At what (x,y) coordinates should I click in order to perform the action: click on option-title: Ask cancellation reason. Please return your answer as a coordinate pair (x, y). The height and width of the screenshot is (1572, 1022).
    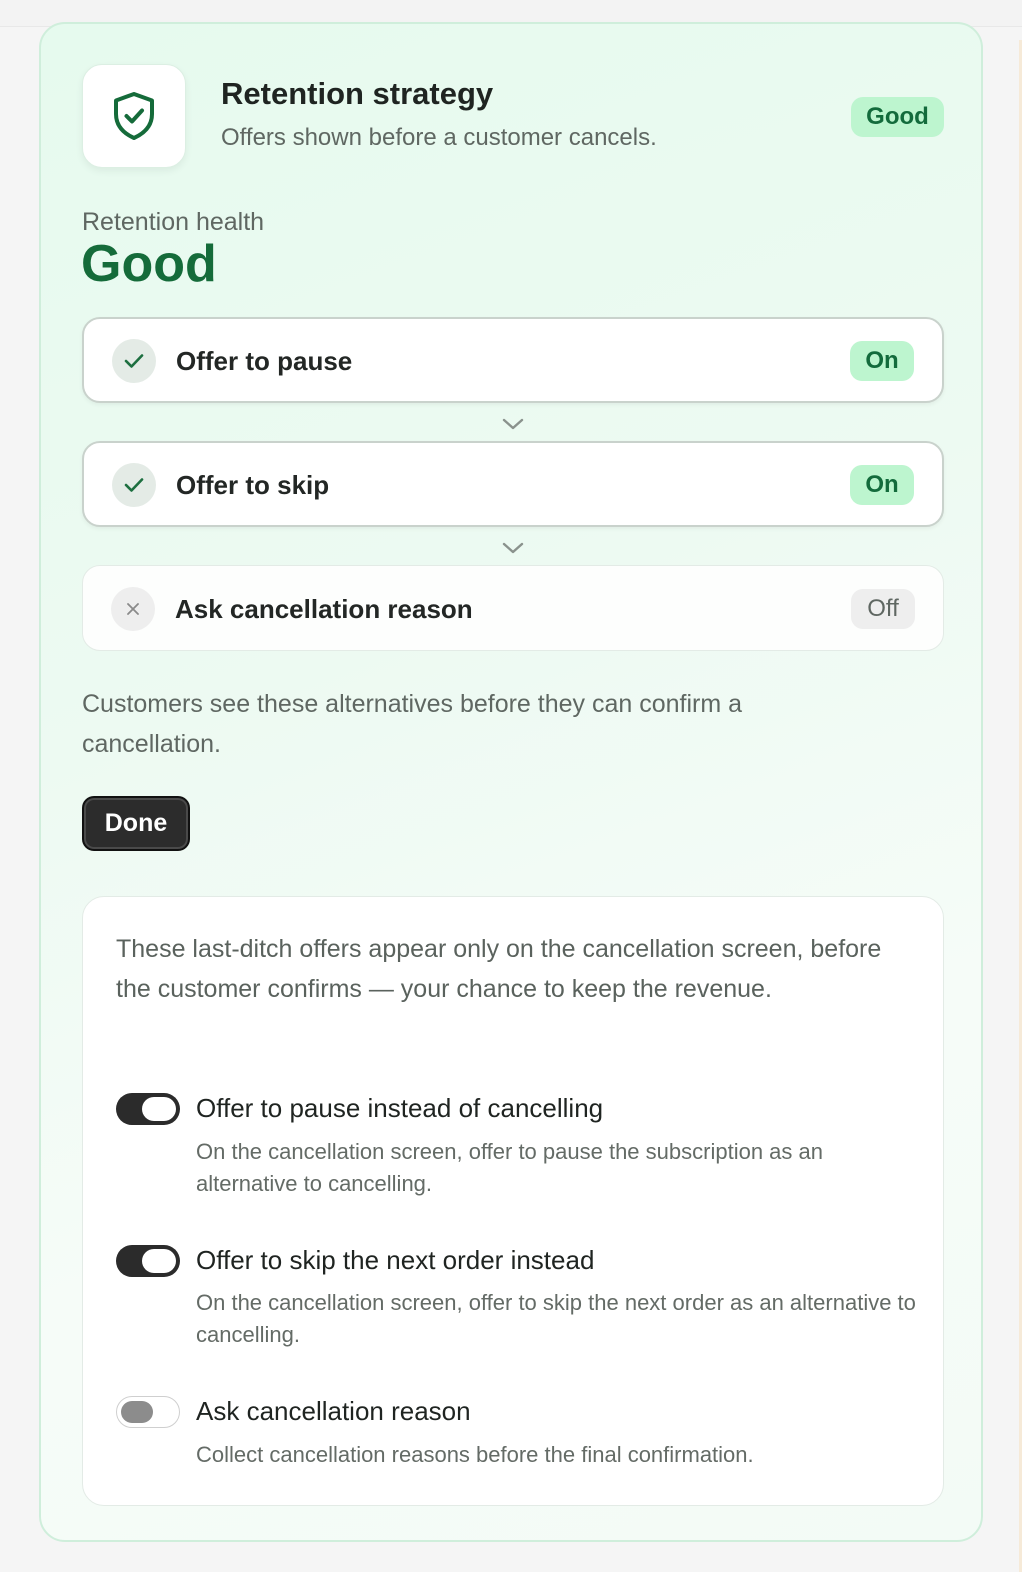
    Looking at the image, I should click on (333, 1411).